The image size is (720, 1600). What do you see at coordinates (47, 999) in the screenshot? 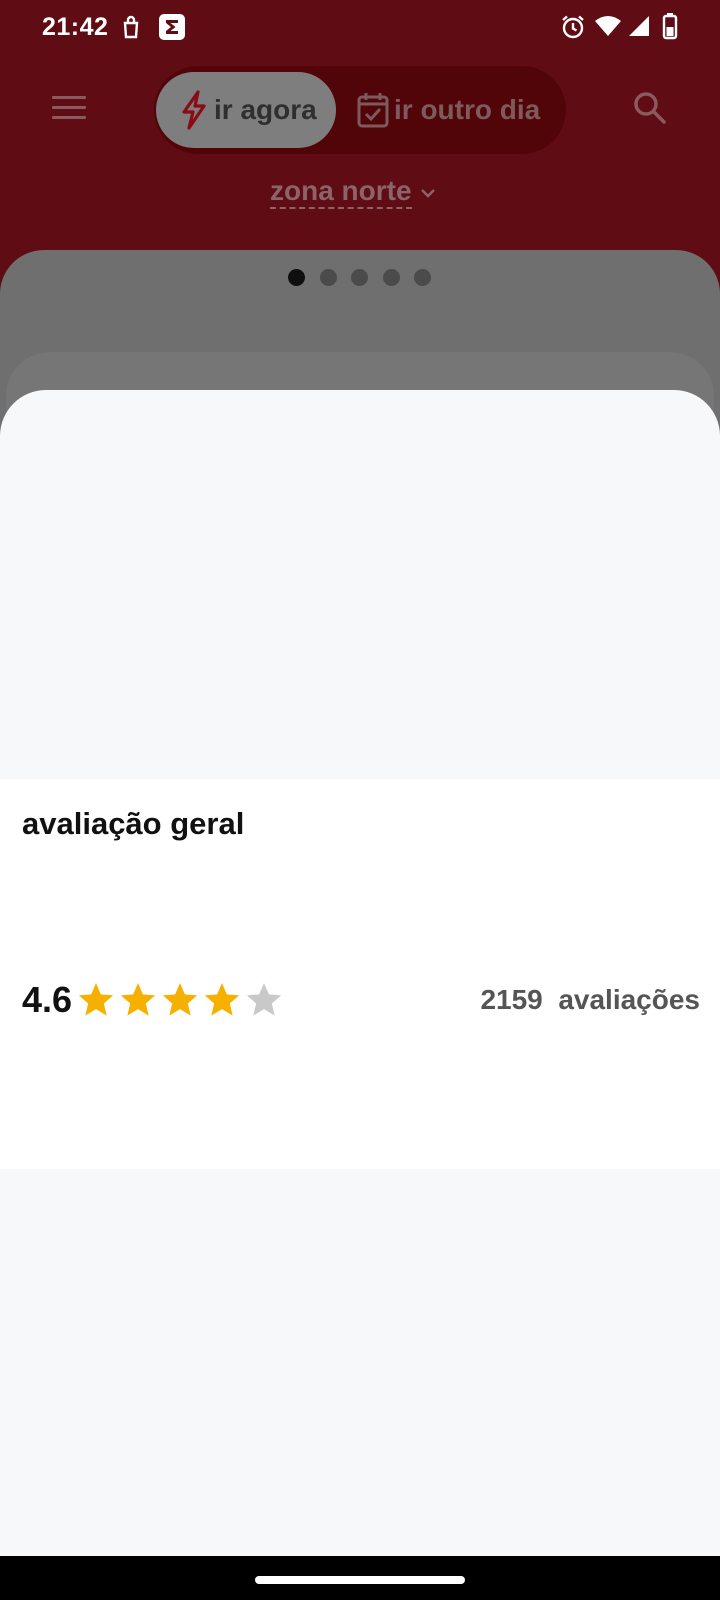
I see `rating-value: 4.6` at bounding box center [47, 999].